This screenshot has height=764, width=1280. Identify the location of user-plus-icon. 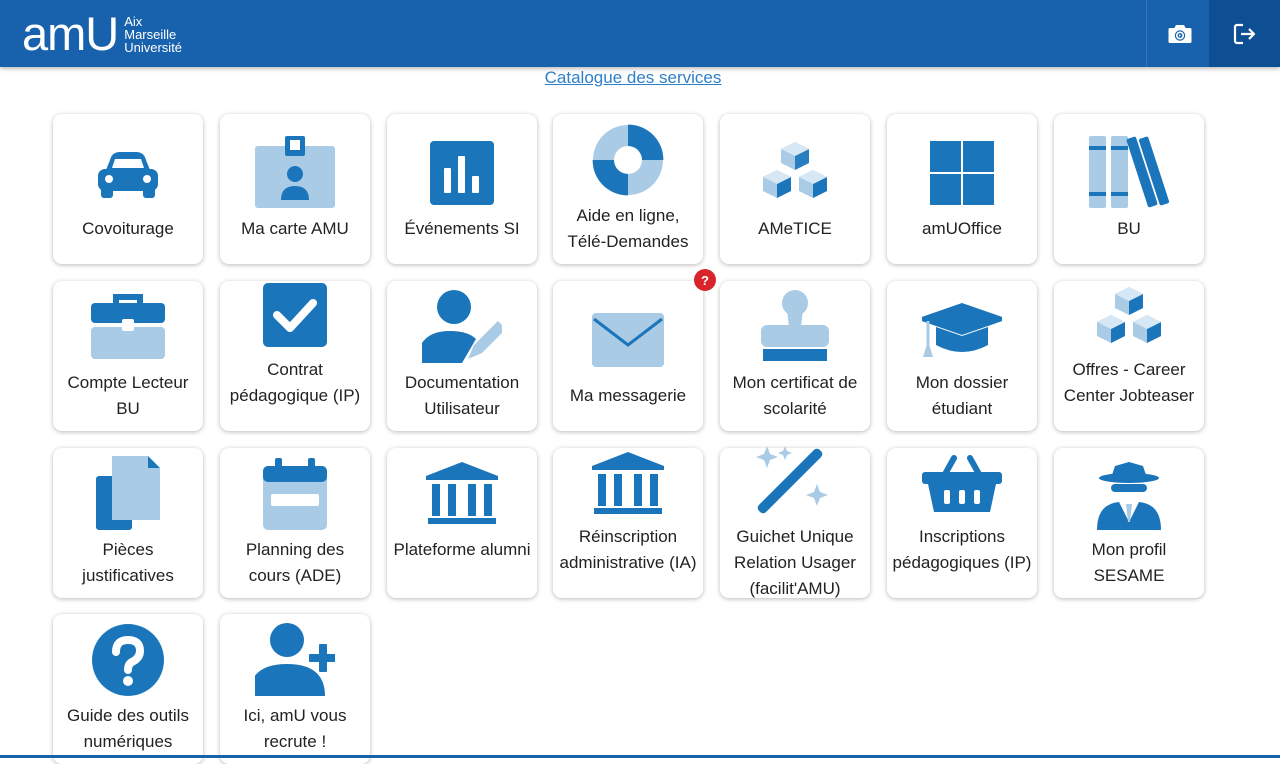
(295, 662).